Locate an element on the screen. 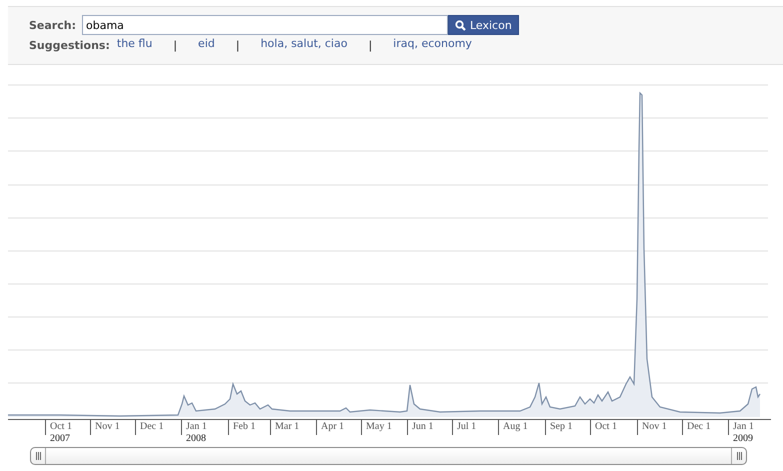 This screenshot has height=471, width=783. range-scrollbar is located at coordinates (388, 456).